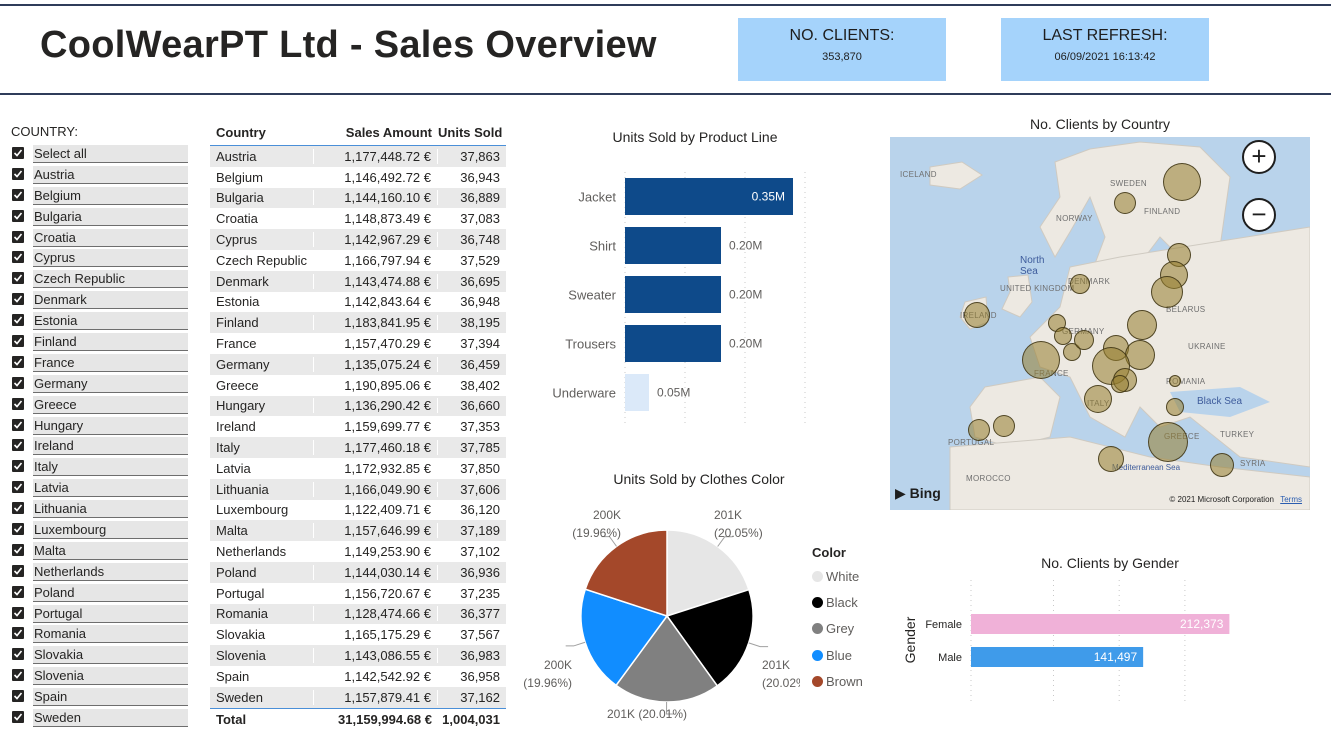 Image resolution: width=1331 pixels, height=744 pixels. I want to click on slicer-item: Malta, so click(100, 552).